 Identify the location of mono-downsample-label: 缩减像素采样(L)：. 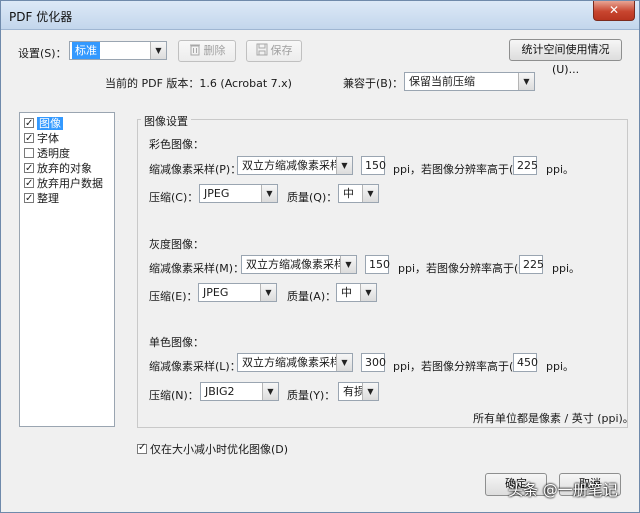
(195, 366).